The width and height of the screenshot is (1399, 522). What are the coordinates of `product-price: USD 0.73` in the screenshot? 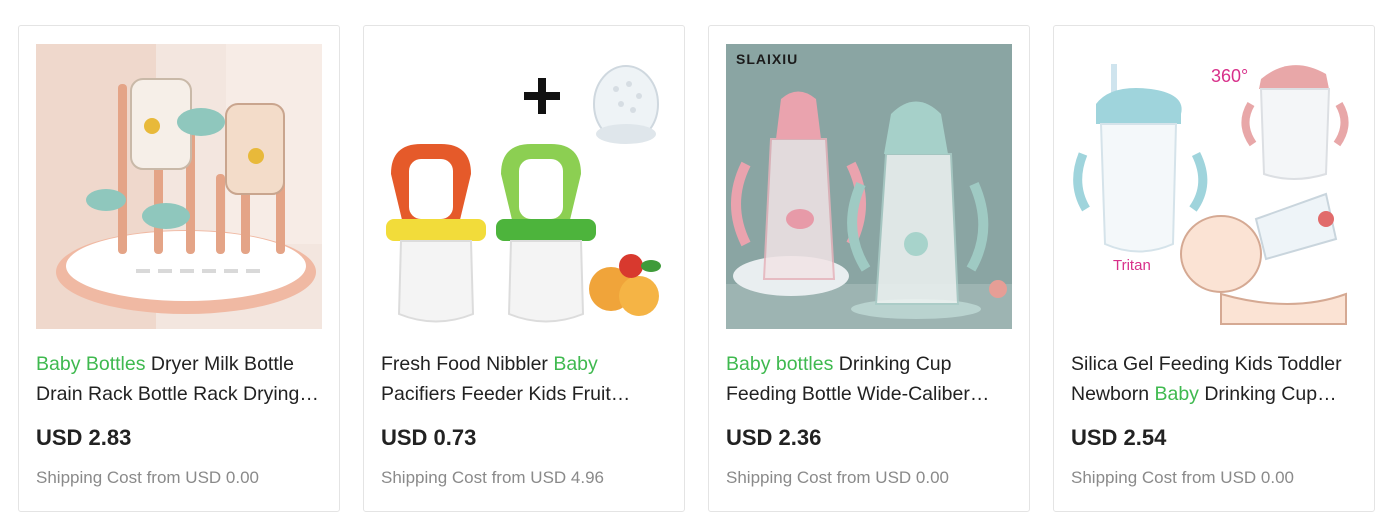 It's located at (429, 437).